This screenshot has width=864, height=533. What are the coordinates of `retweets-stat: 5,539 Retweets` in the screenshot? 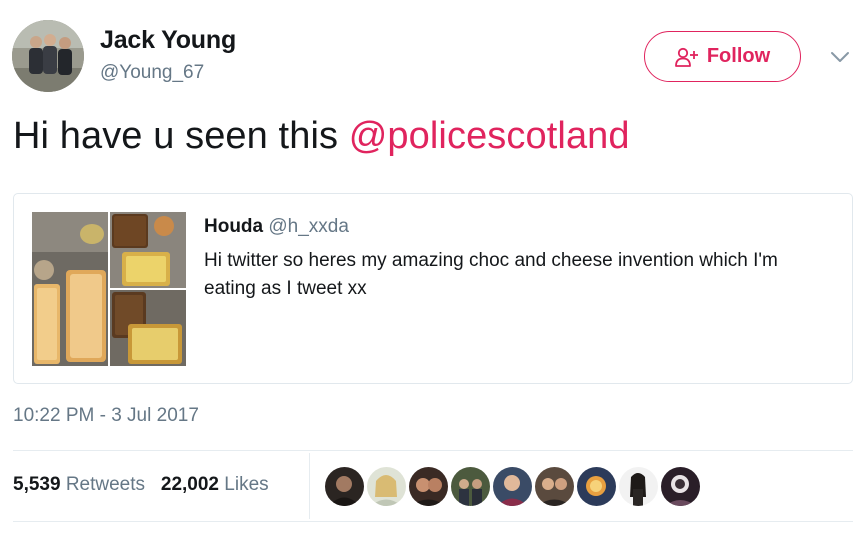 It's located at (79, 484).